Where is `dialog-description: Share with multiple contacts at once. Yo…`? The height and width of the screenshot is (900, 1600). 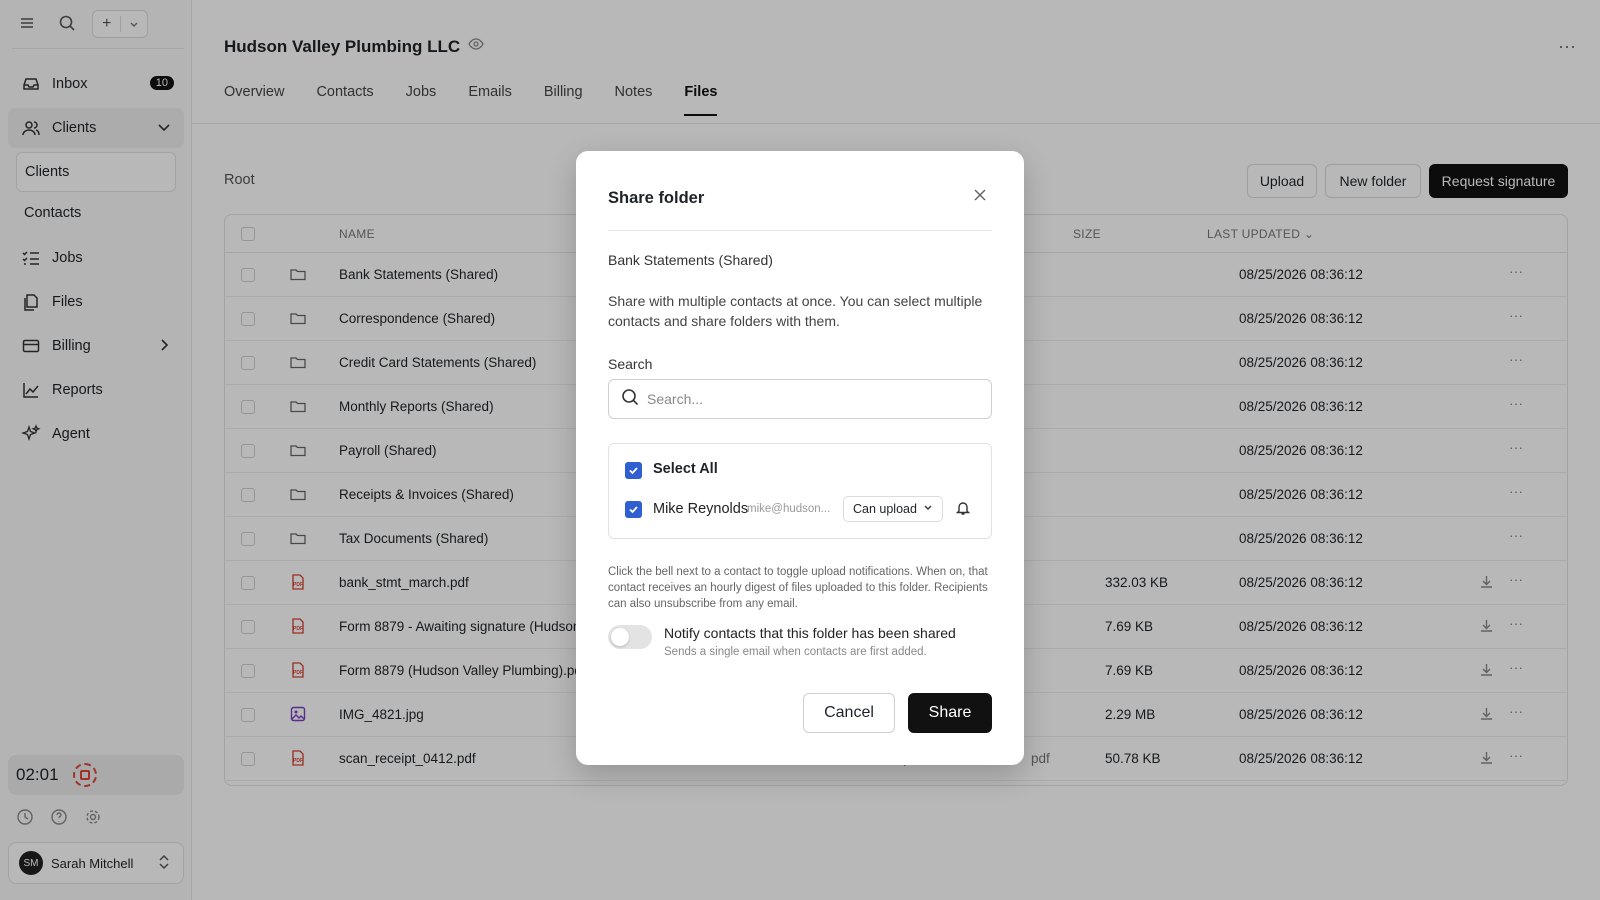 dialog-description: Share with multiple contacts at once. Yo… is located at coordinates (795, 311).